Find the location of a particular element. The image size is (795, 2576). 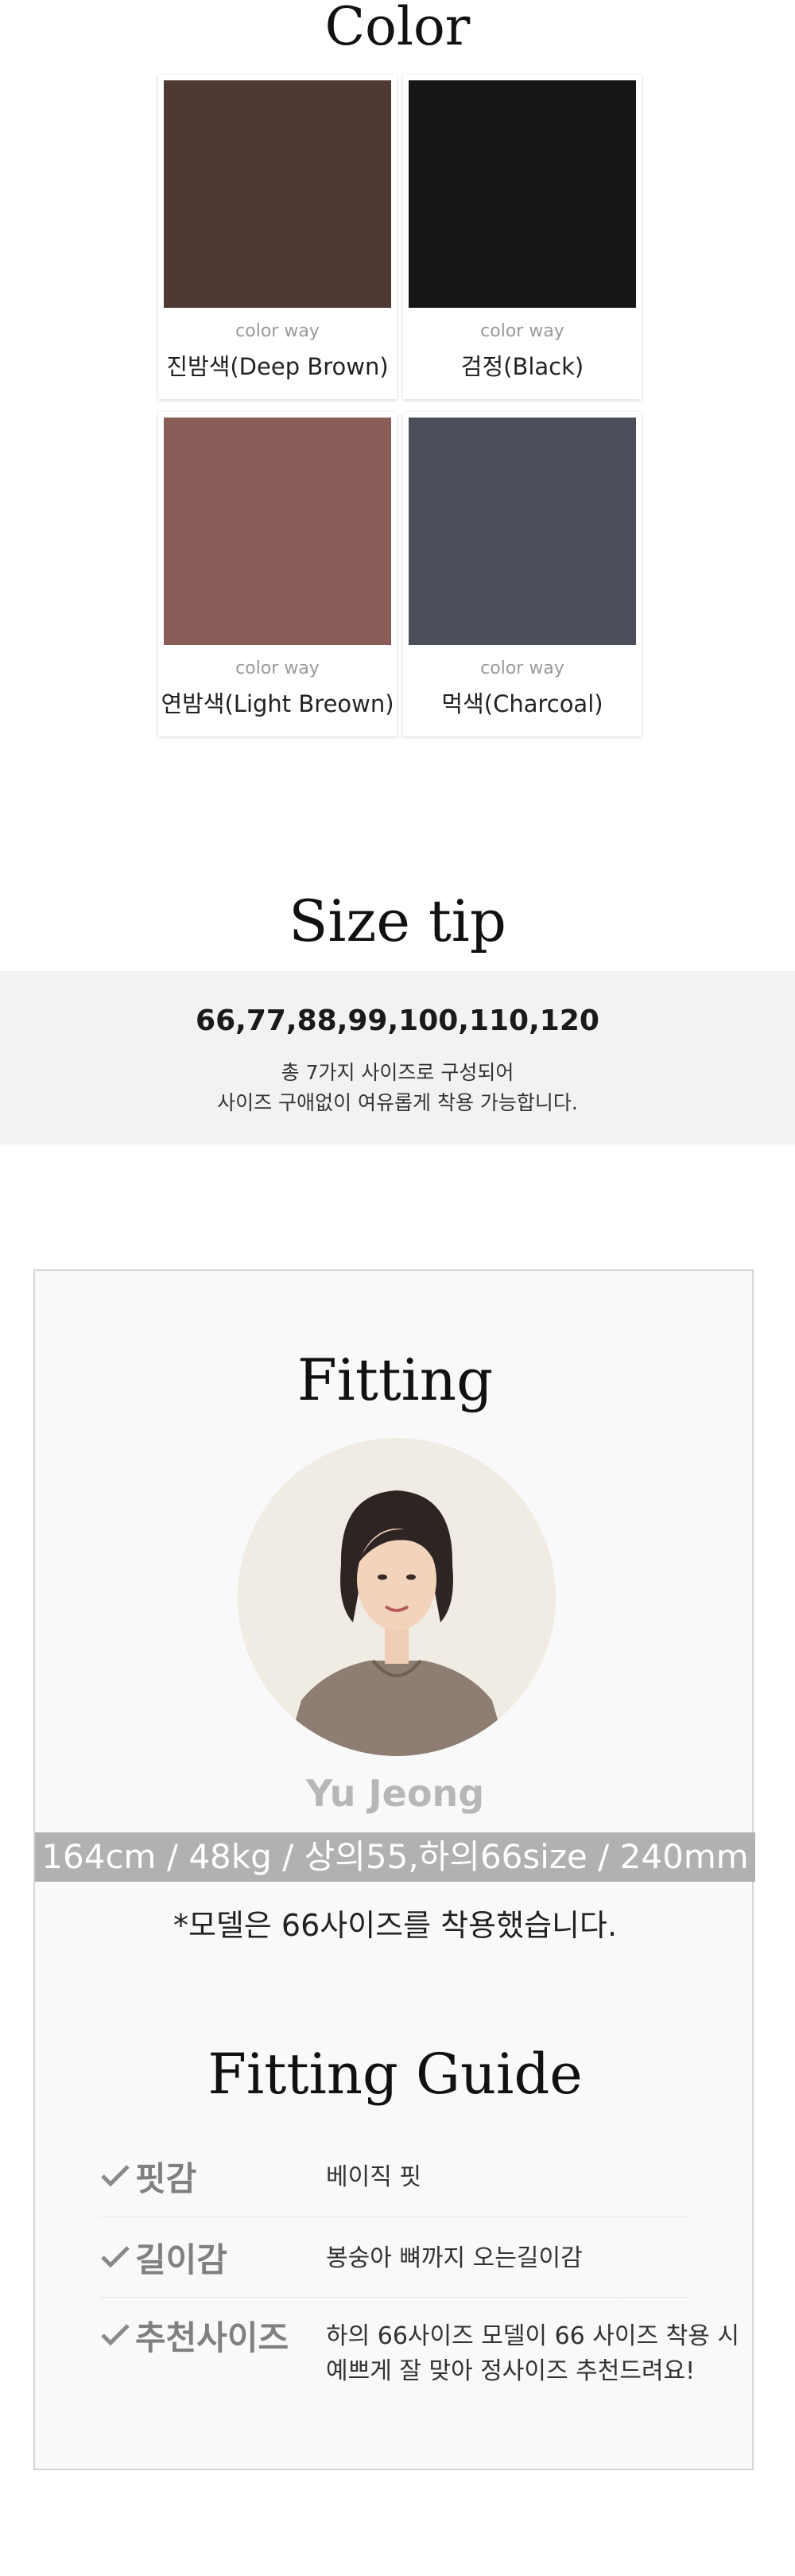

guide-value: 베이직 핏 is located at coordinates (373, 2177).